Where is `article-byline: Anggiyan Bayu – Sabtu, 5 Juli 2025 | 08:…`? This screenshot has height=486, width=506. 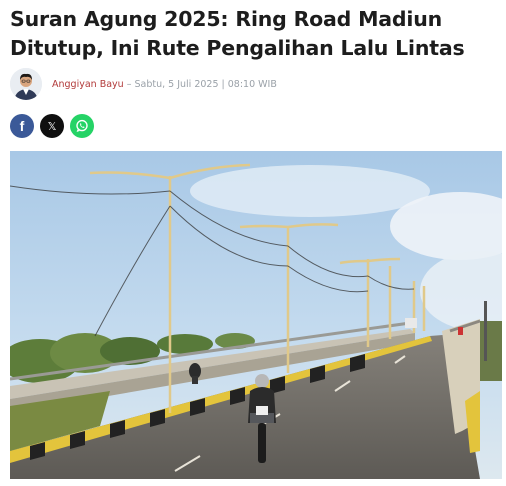 article-byline: Anggiyan Bayu – Sabtu, 5 Juli 2025 | 08:… is located at coordinates (143, 84).